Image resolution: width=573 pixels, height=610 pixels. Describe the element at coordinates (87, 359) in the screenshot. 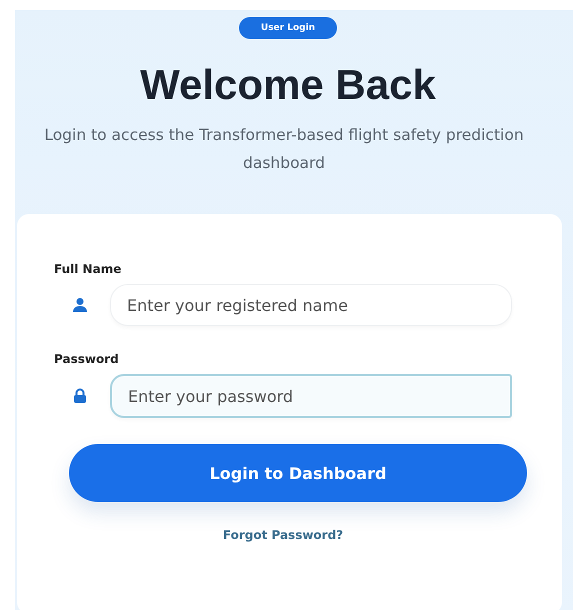

I see `field-label: Password` at that location.